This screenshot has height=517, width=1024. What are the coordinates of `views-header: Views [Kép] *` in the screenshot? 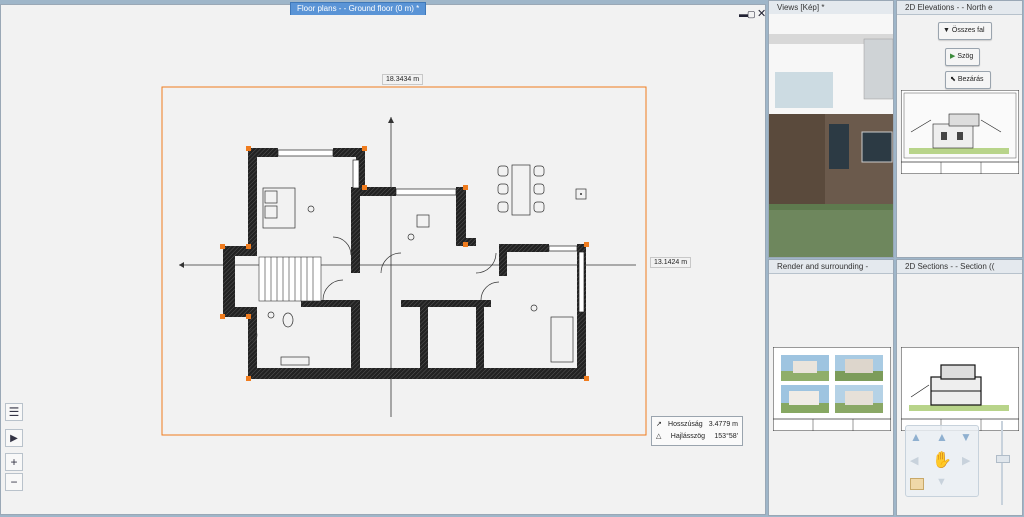 It's located at (831, 8).